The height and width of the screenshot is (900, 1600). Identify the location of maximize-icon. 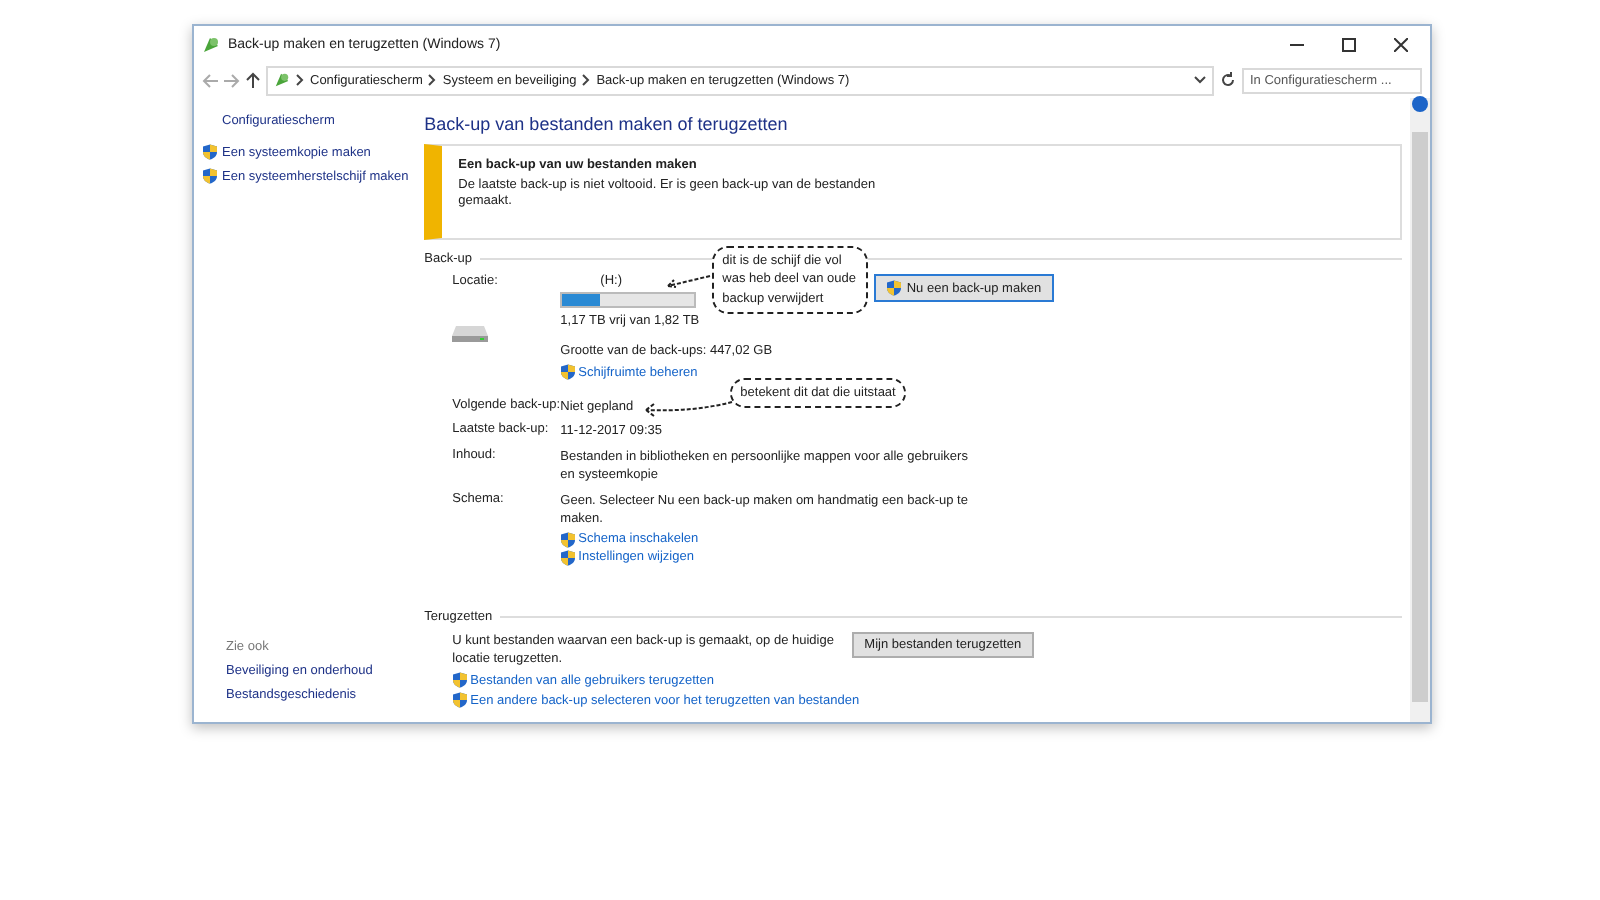
(1348, 44).